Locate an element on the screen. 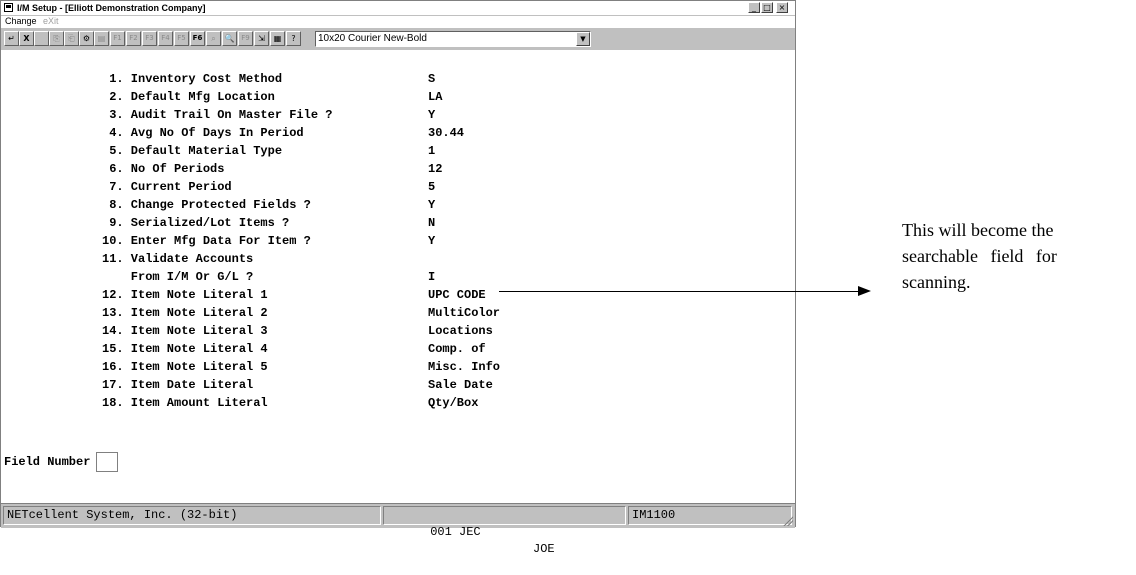  field-label: 15. Item Note Literal 4 is located at coordinates (185, 349).